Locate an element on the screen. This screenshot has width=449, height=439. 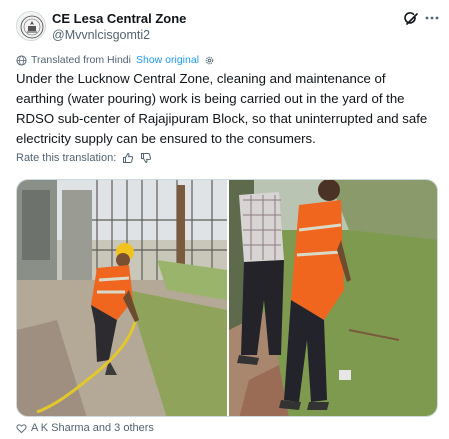
author-avatar is located at coordinates (31, 26).